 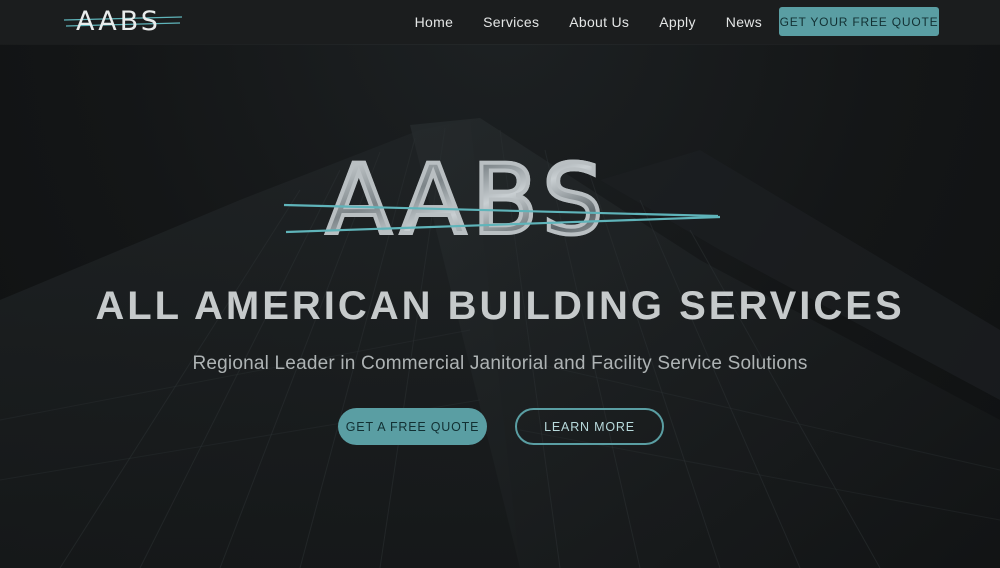 What do you see at coordinates (434, 22) in the screenshot?
I see `nav-item-home: Home` at bounding box center [434, 22].